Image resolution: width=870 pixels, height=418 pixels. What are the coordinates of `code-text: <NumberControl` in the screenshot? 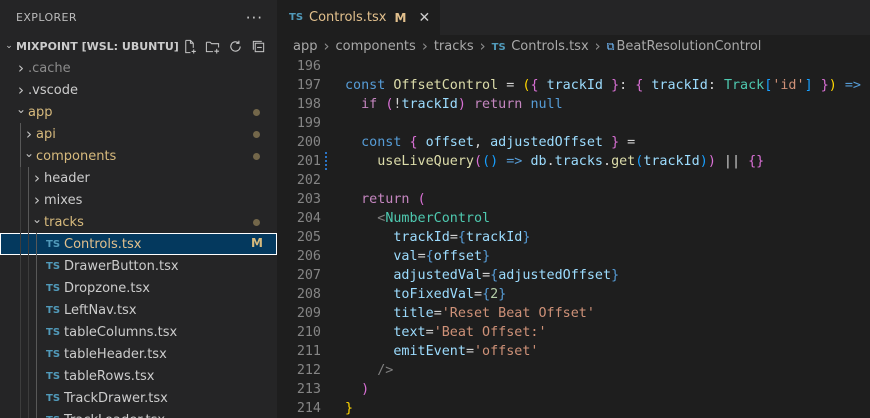 It's located at (405, 218).